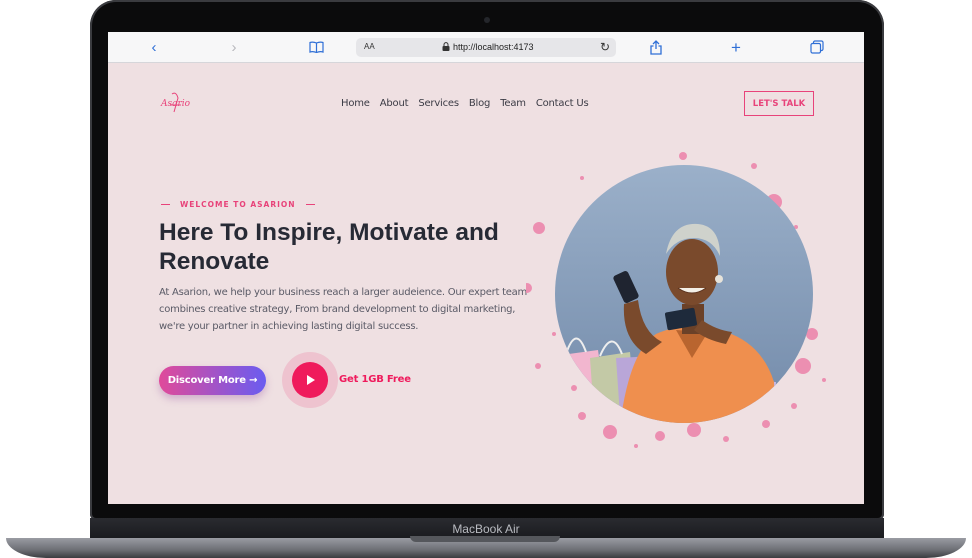 This screenshot has height=558, width=972. What do you see at coordinates (486, 529) in the screenshot?
I see `device-model-label: MacBook Air` at bounding box center [486, 529].